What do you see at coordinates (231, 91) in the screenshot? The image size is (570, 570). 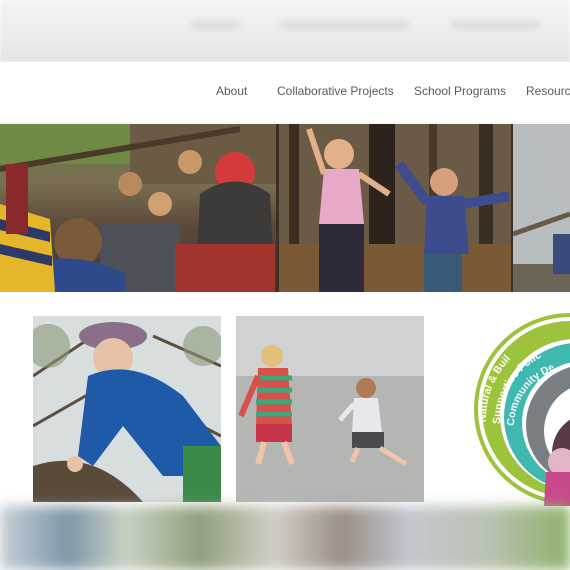 I see `nav-item-about: About` at bounding box center [231, 91].